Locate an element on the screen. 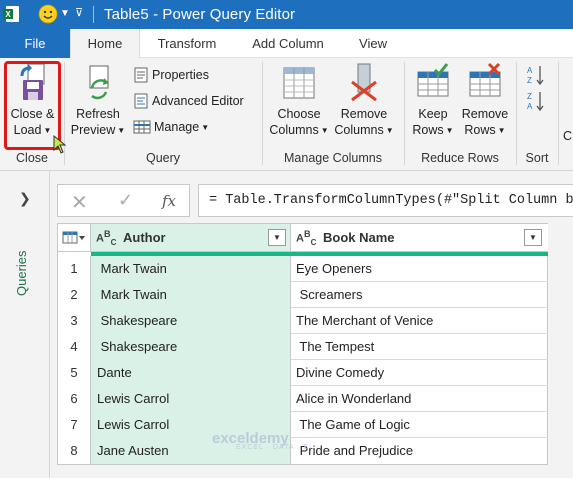 The width and height of the screenshot is (573, 478). refresh-label: Refresh is located at coordinates (98, 114).